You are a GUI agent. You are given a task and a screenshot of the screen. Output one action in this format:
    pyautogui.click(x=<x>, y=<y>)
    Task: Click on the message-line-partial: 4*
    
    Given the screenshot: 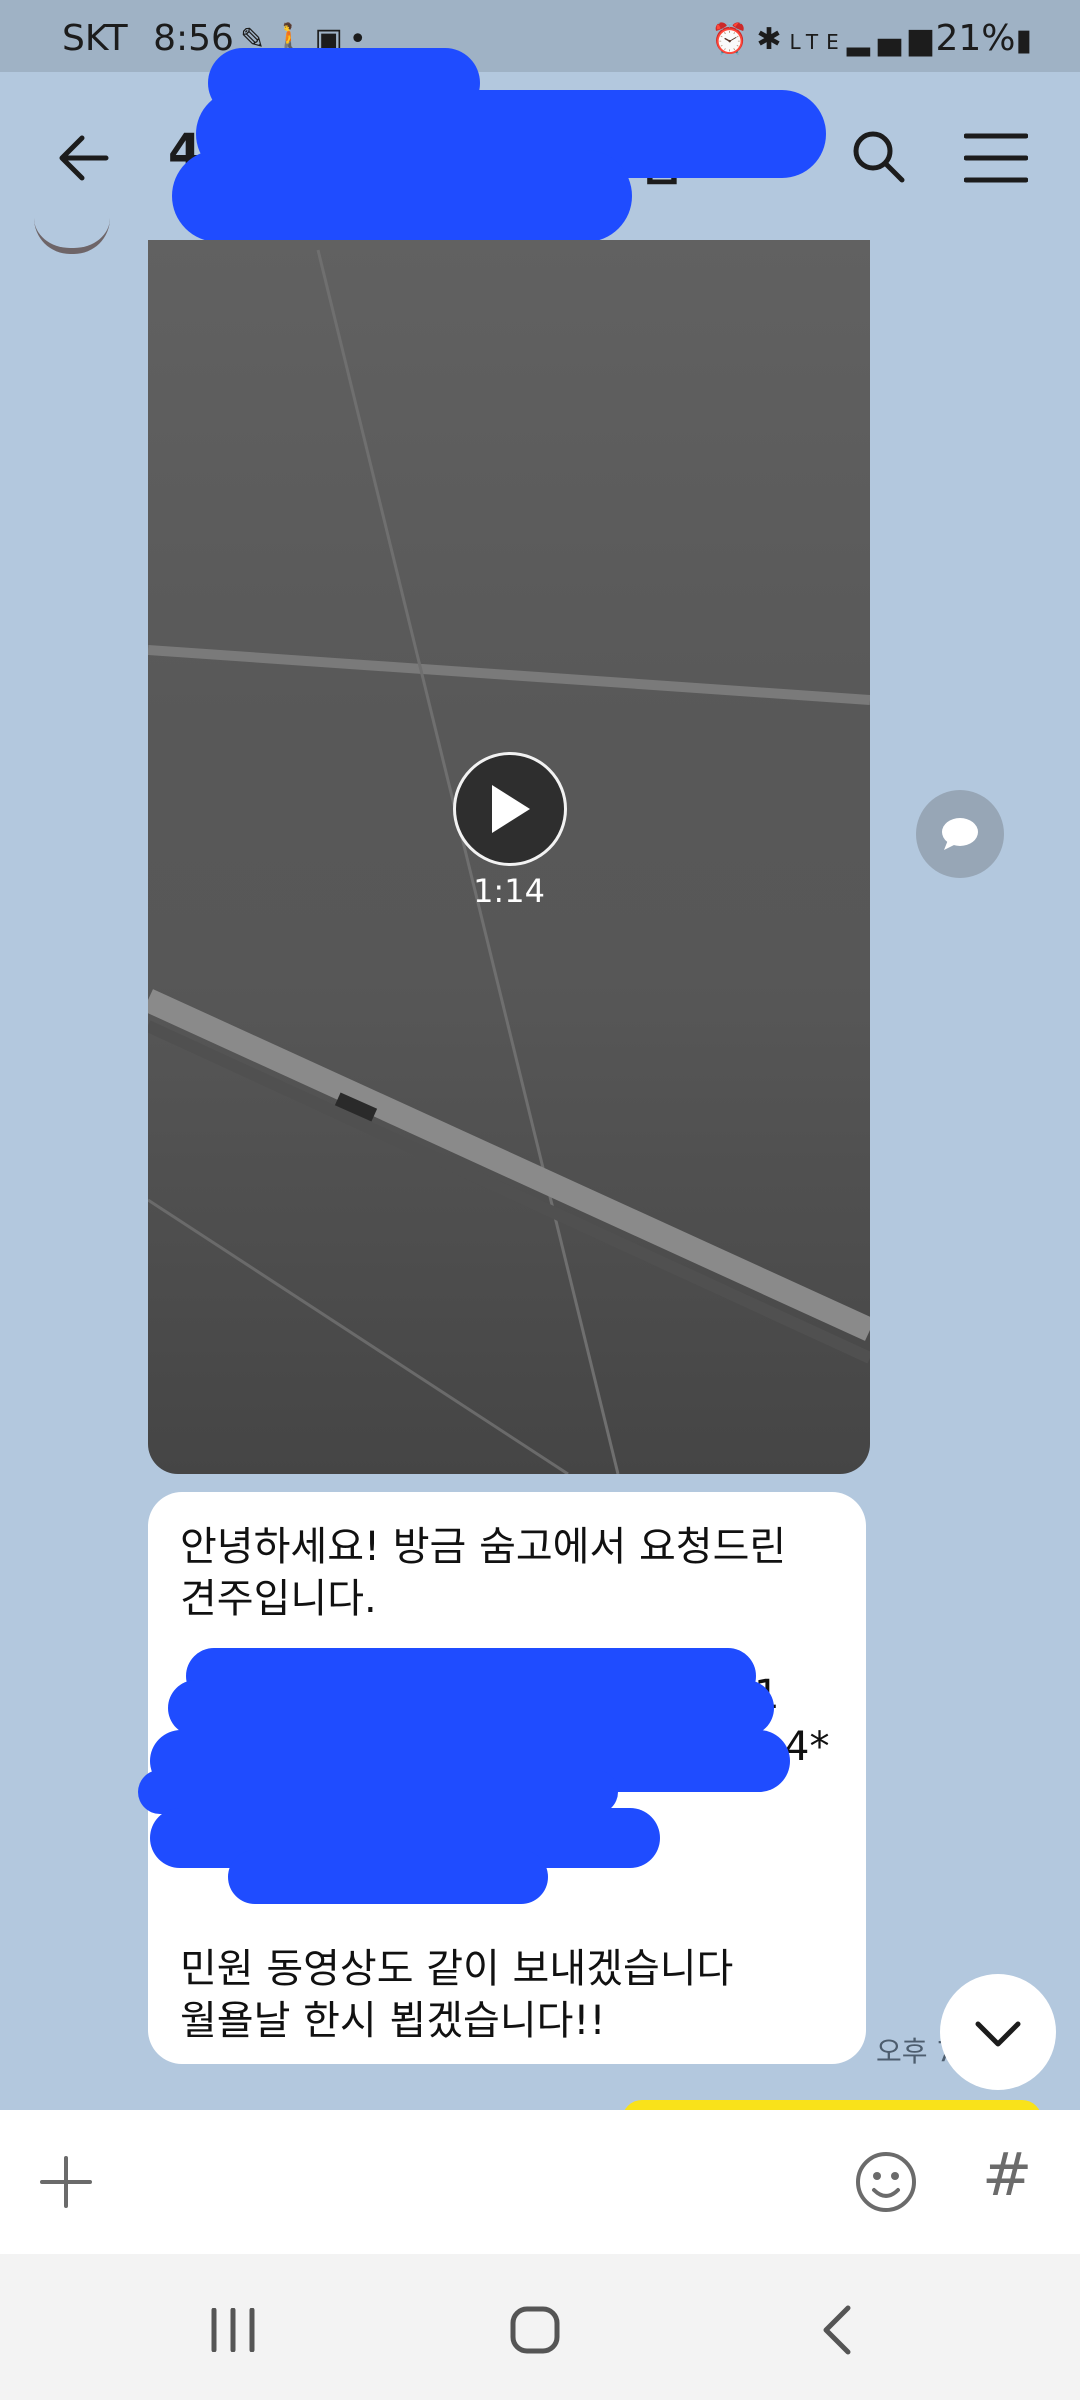 What is the action you would take?
    pyautogui.click(x=807, y=1747)
    